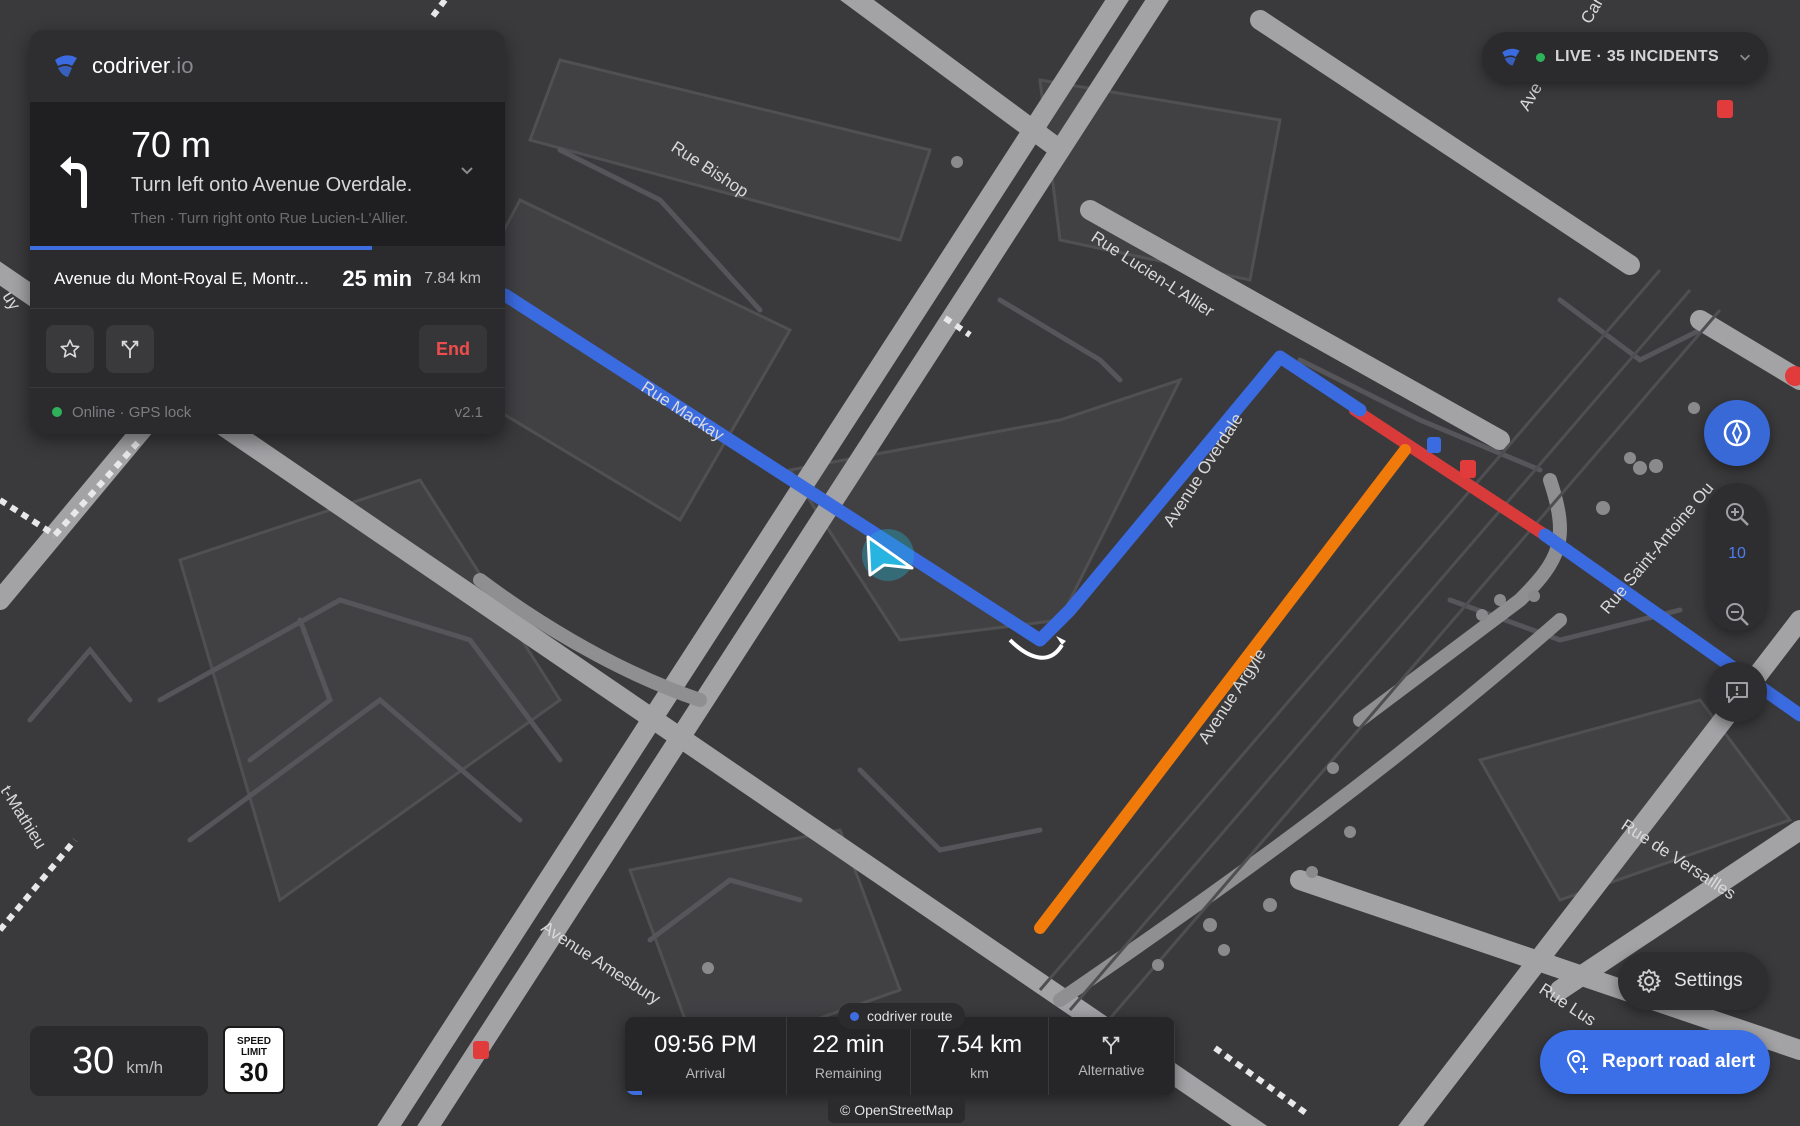 Image resolution: width=1800 pixels, height=1126 pixels. I want to click on speed-value: 30, so click(93, 1061).